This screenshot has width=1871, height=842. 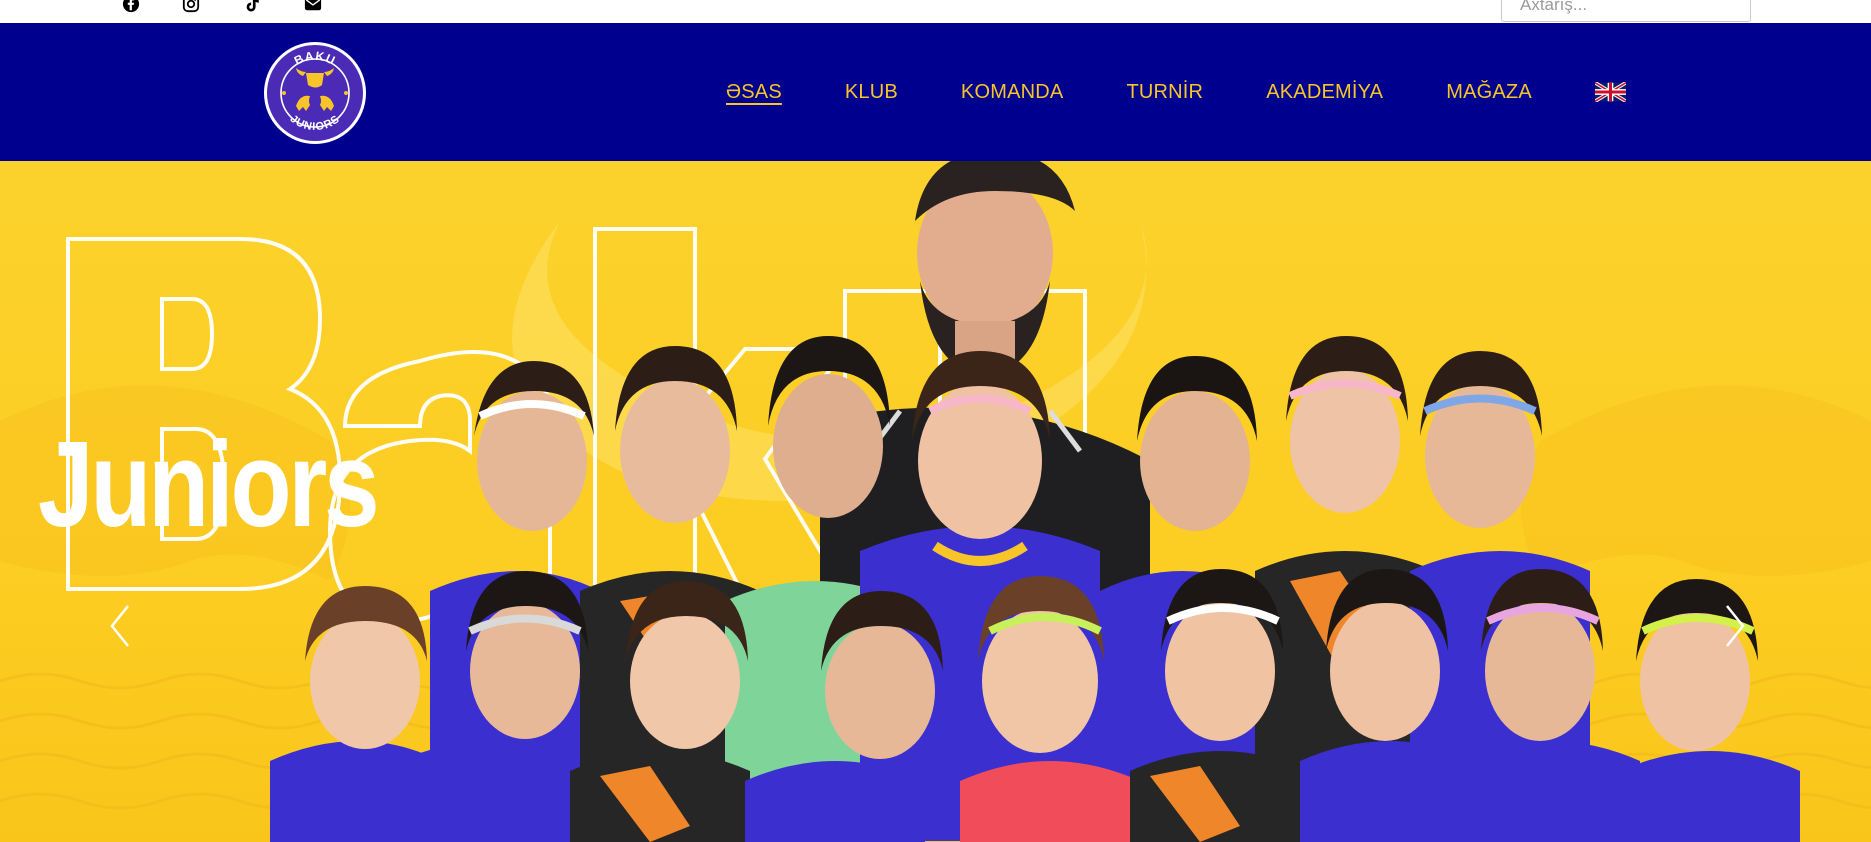 What do you see at coordinates (1012, 92) in the screenshot?
I see `nav-item-komanda: KOMANDA` at bounding box center [1012, 92].